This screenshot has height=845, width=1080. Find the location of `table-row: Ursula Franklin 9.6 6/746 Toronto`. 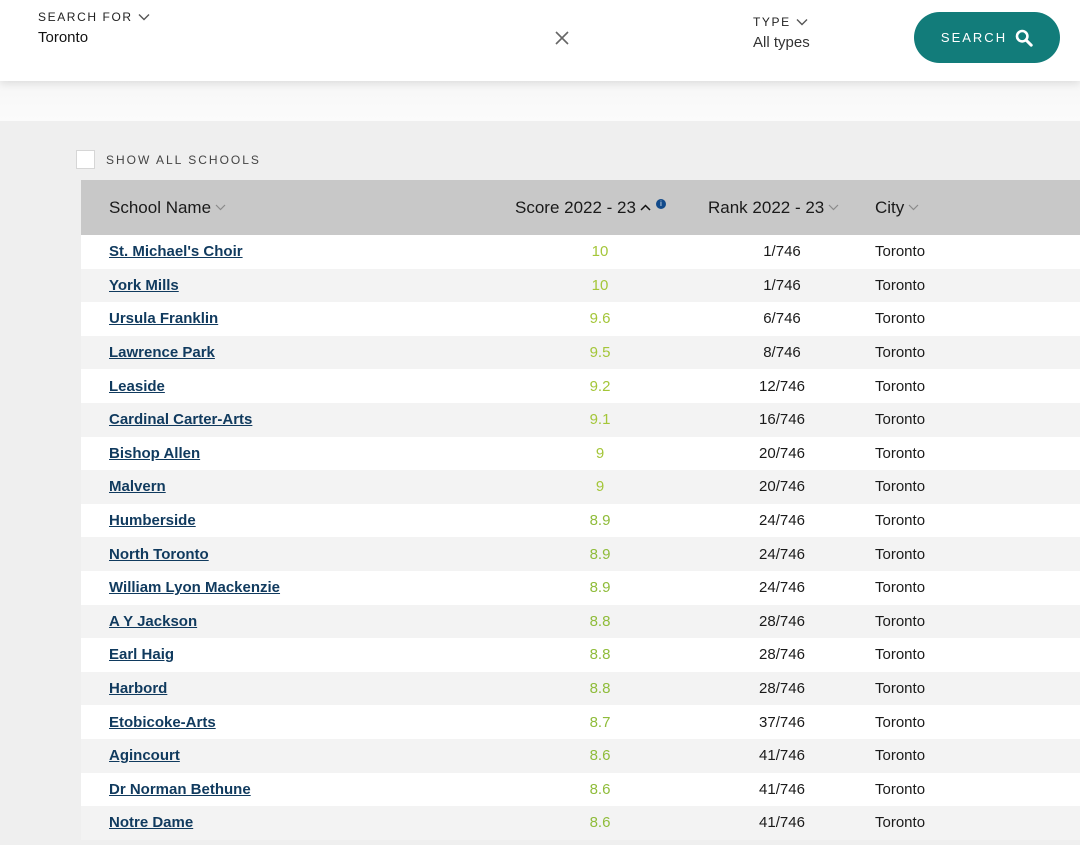

table-row: Ursula Franklin 9.6 6/746 Toronto is located at coordinates (580, 319).